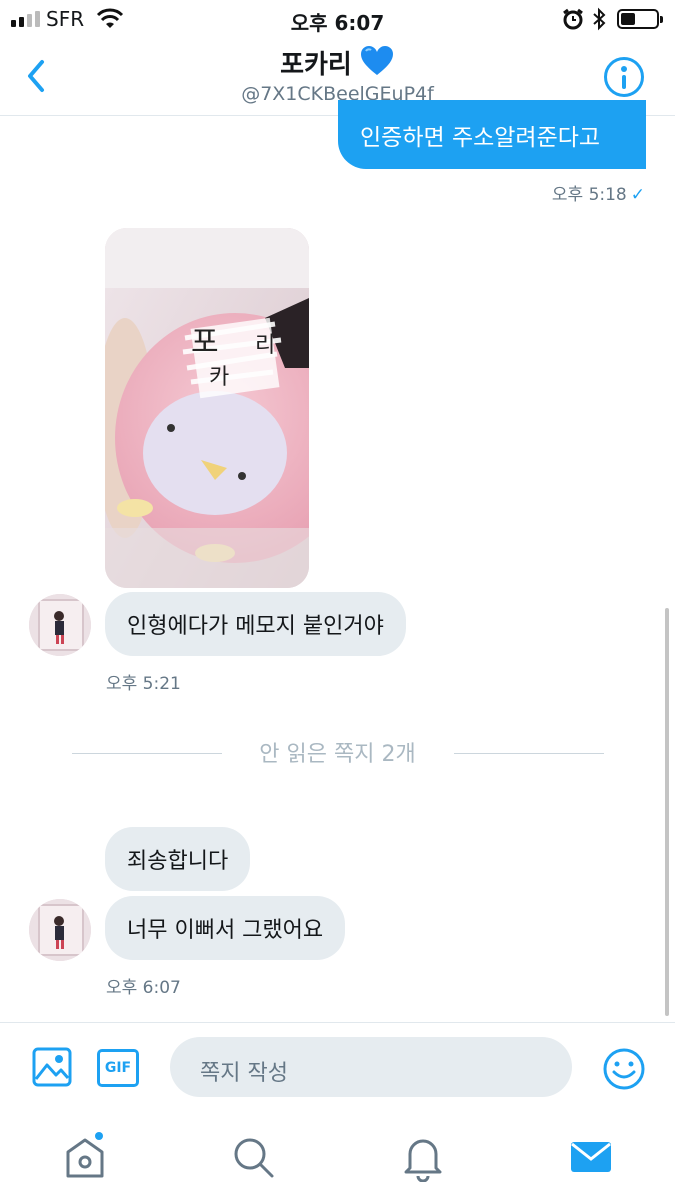  What do you see at coordinates (624, 77) in the screenshot?
I see `info-button` at bounding box center [624, 77].